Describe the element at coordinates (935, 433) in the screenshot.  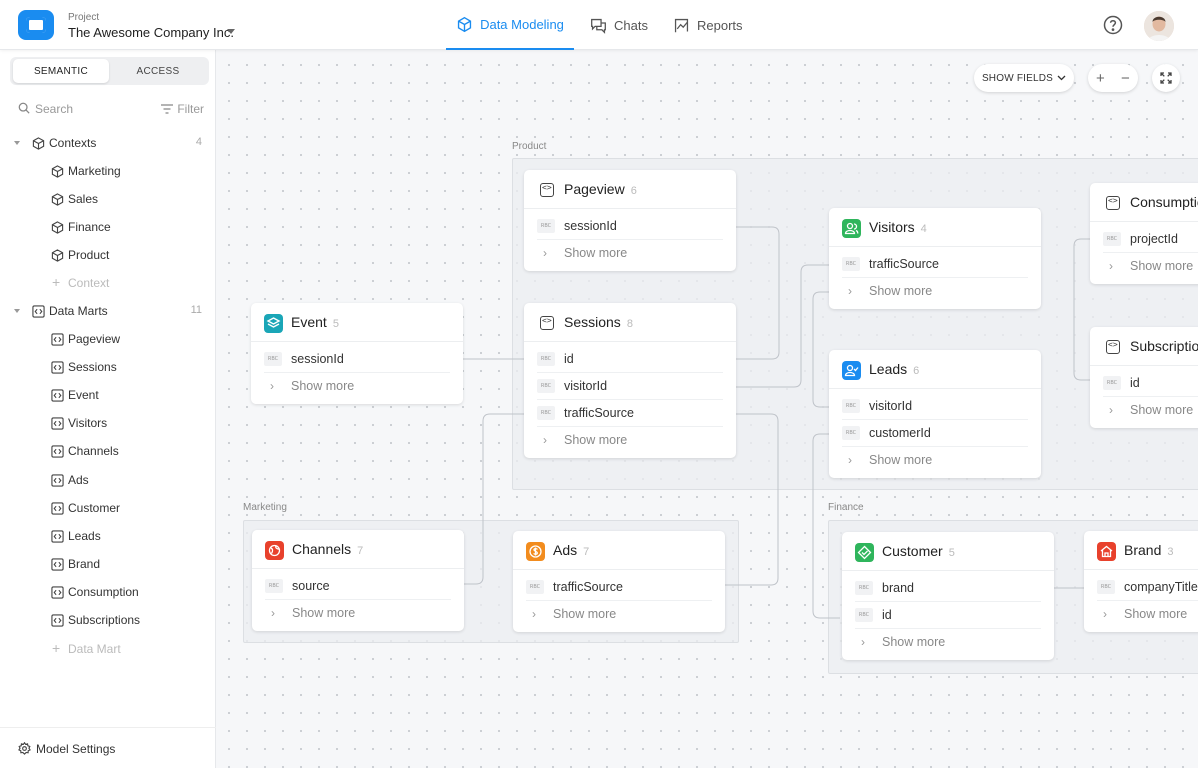
I see `field-row: RBC customerId` at that location.